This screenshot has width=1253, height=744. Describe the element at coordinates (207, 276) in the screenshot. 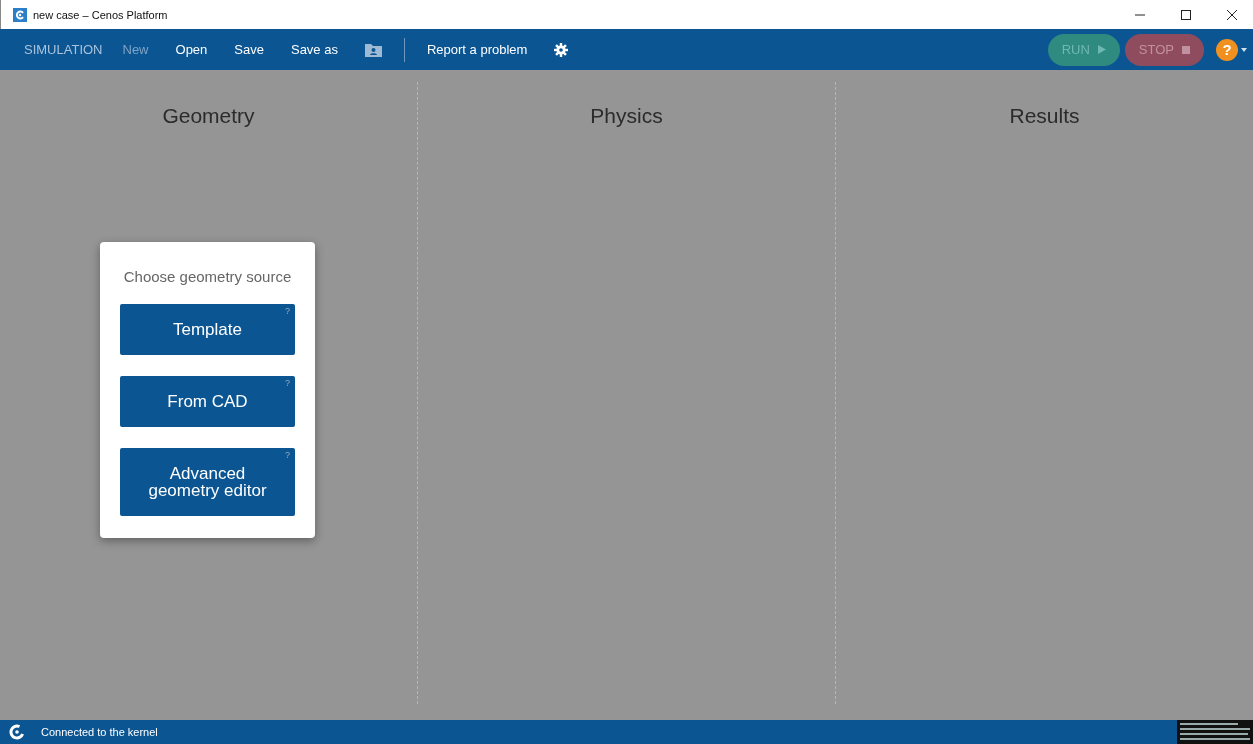

I see `card-title: Choose geometry source` at that location.